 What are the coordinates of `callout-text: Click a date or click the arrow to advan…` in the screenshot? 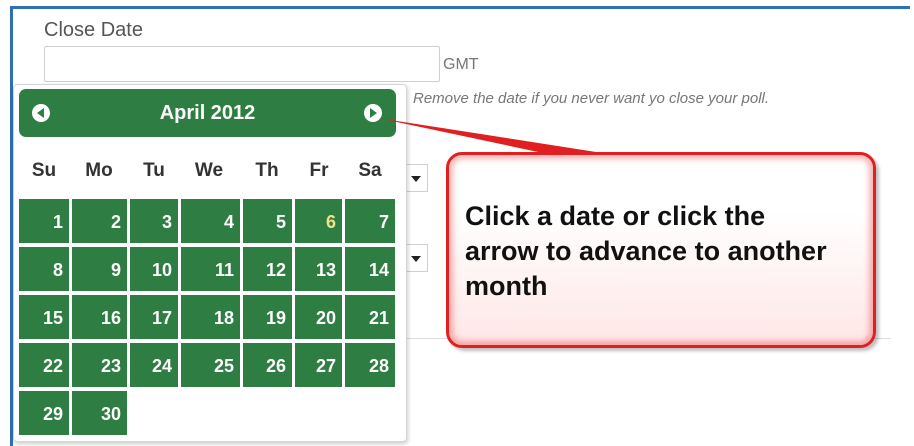 It's located at (646, 251).